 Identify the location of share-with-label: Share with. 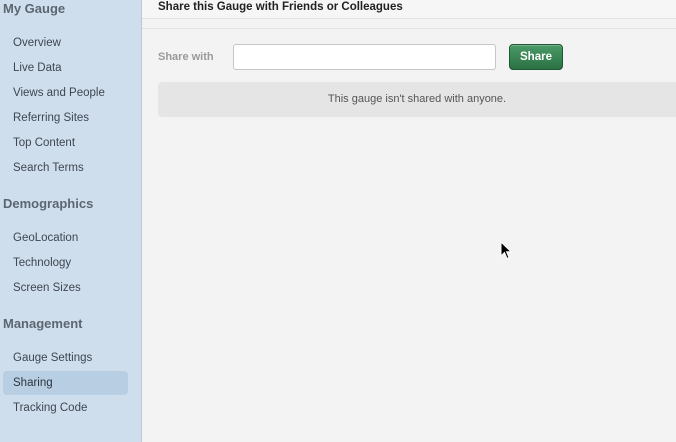
(186, 57).